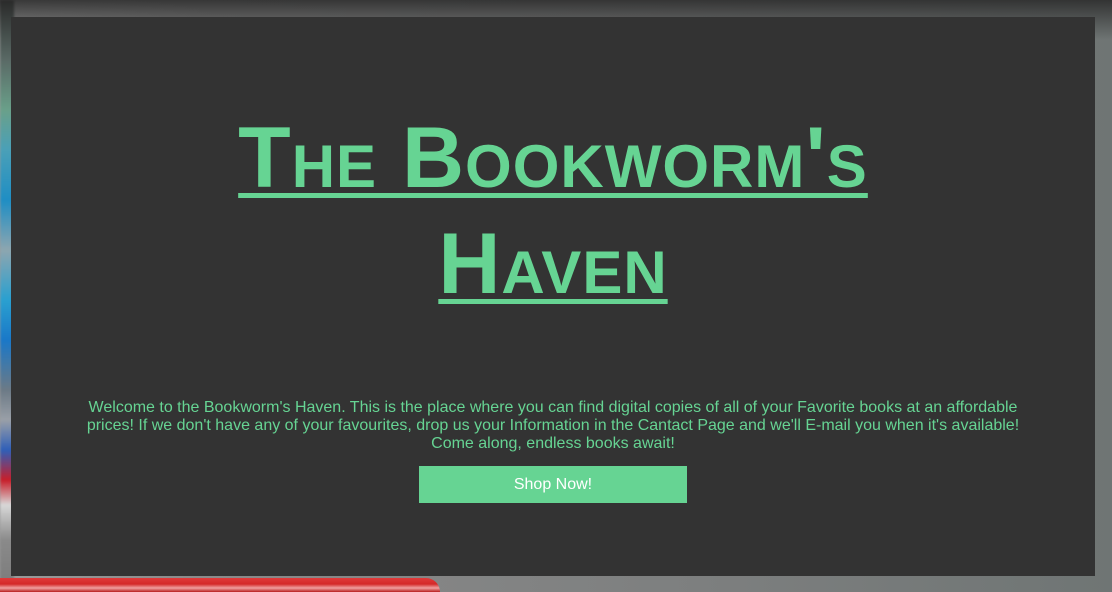  What do you see at coordinates (553, 484) in the screenshot?
I see `shop-now-button: Shop Now!` at bounding box center [553, 484].